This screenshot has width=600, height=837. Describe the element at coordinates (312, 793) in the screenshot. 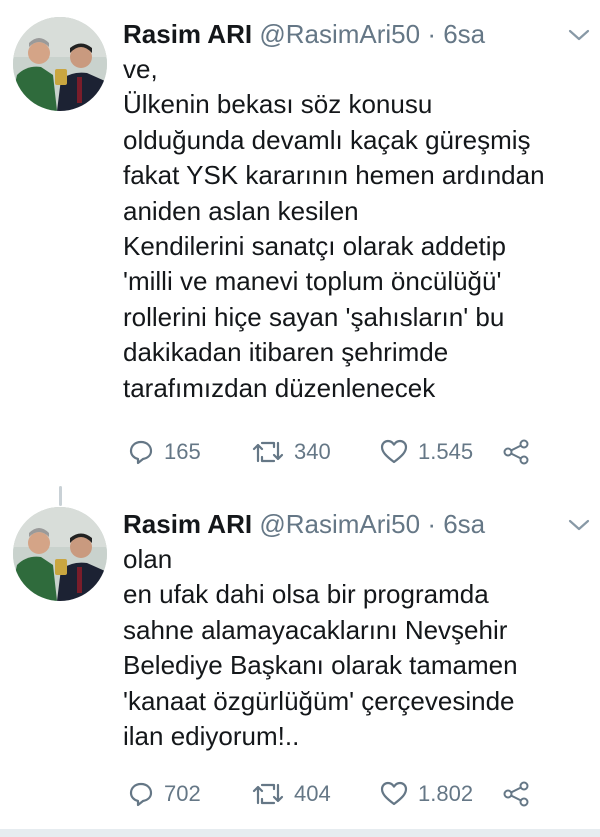

I see `retweet-count: 404` at that location.